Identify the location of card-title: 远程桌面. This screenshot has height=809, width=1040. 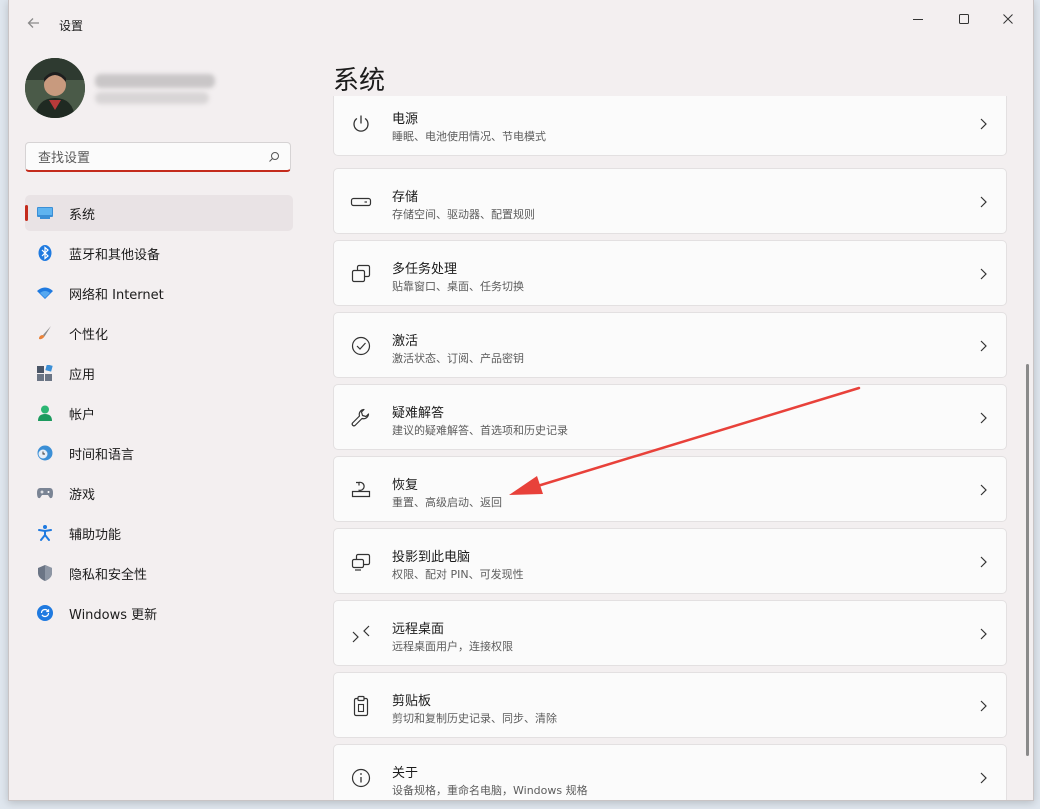
(418, 629).